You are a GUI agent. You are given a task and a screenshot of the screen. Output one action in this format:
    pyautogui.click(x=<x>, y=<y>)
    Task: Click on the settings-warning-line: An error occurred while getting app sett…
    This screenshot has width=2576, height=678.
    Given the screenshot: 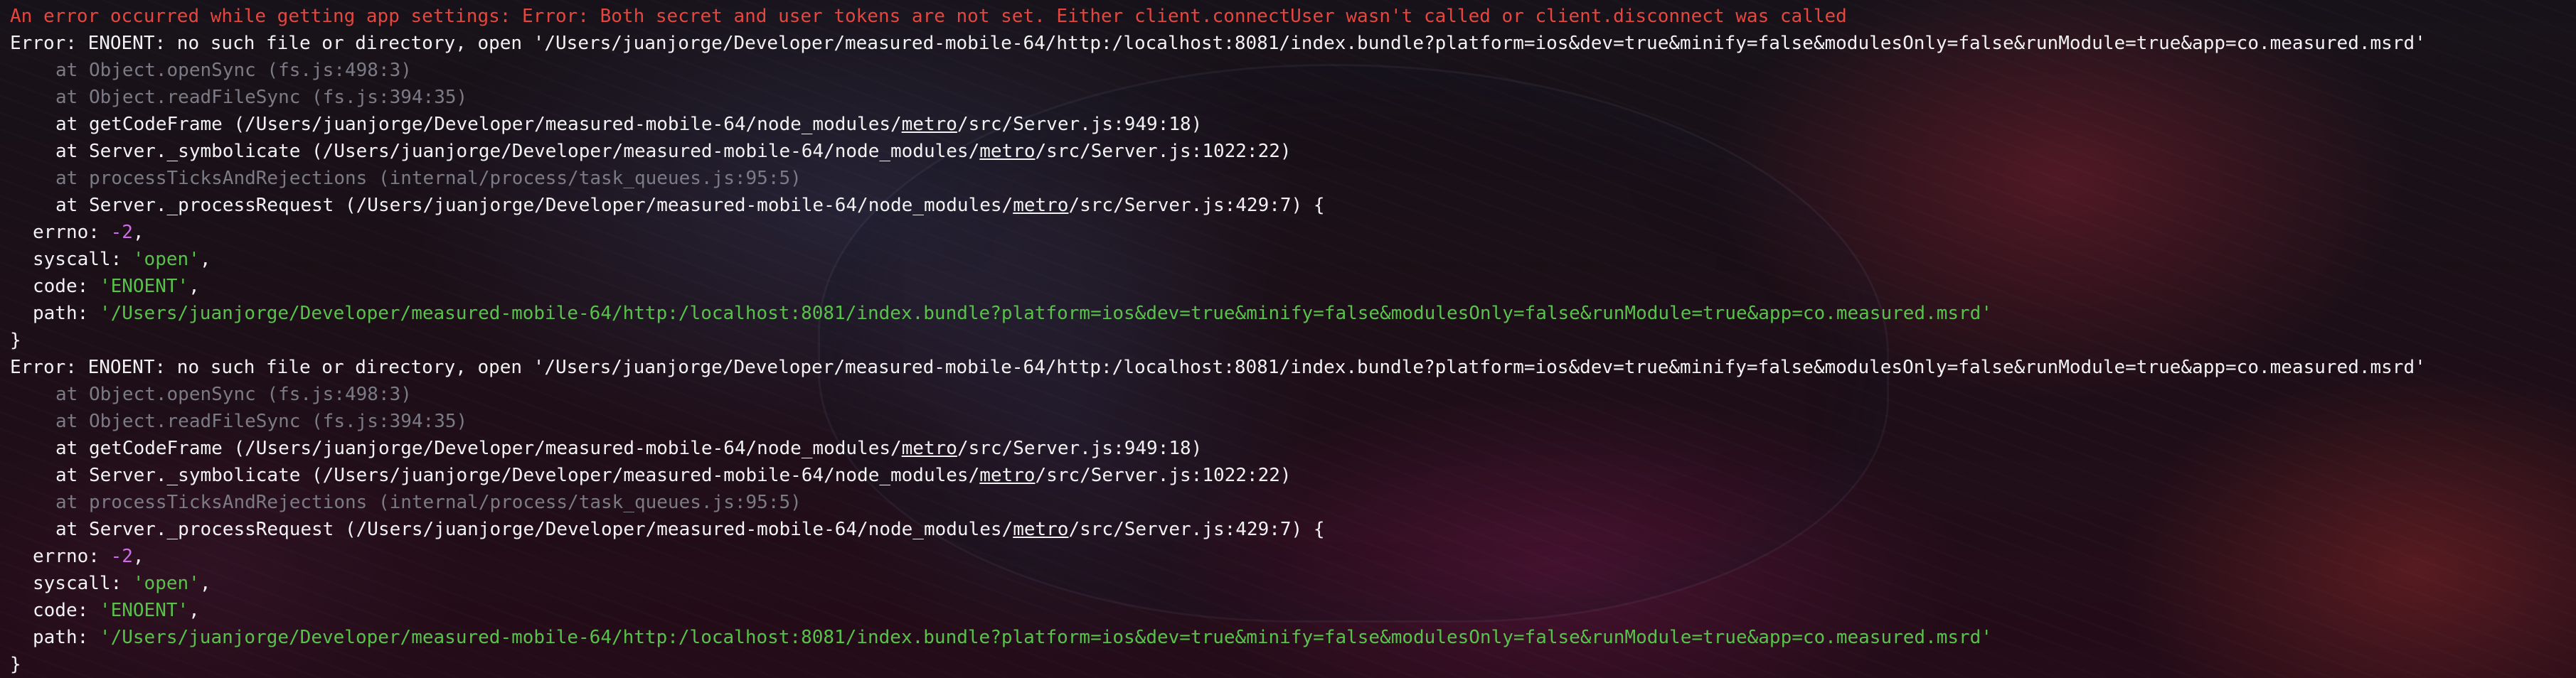 What is the action you would take?
    pyautogui.click(x=928, y=16)
    